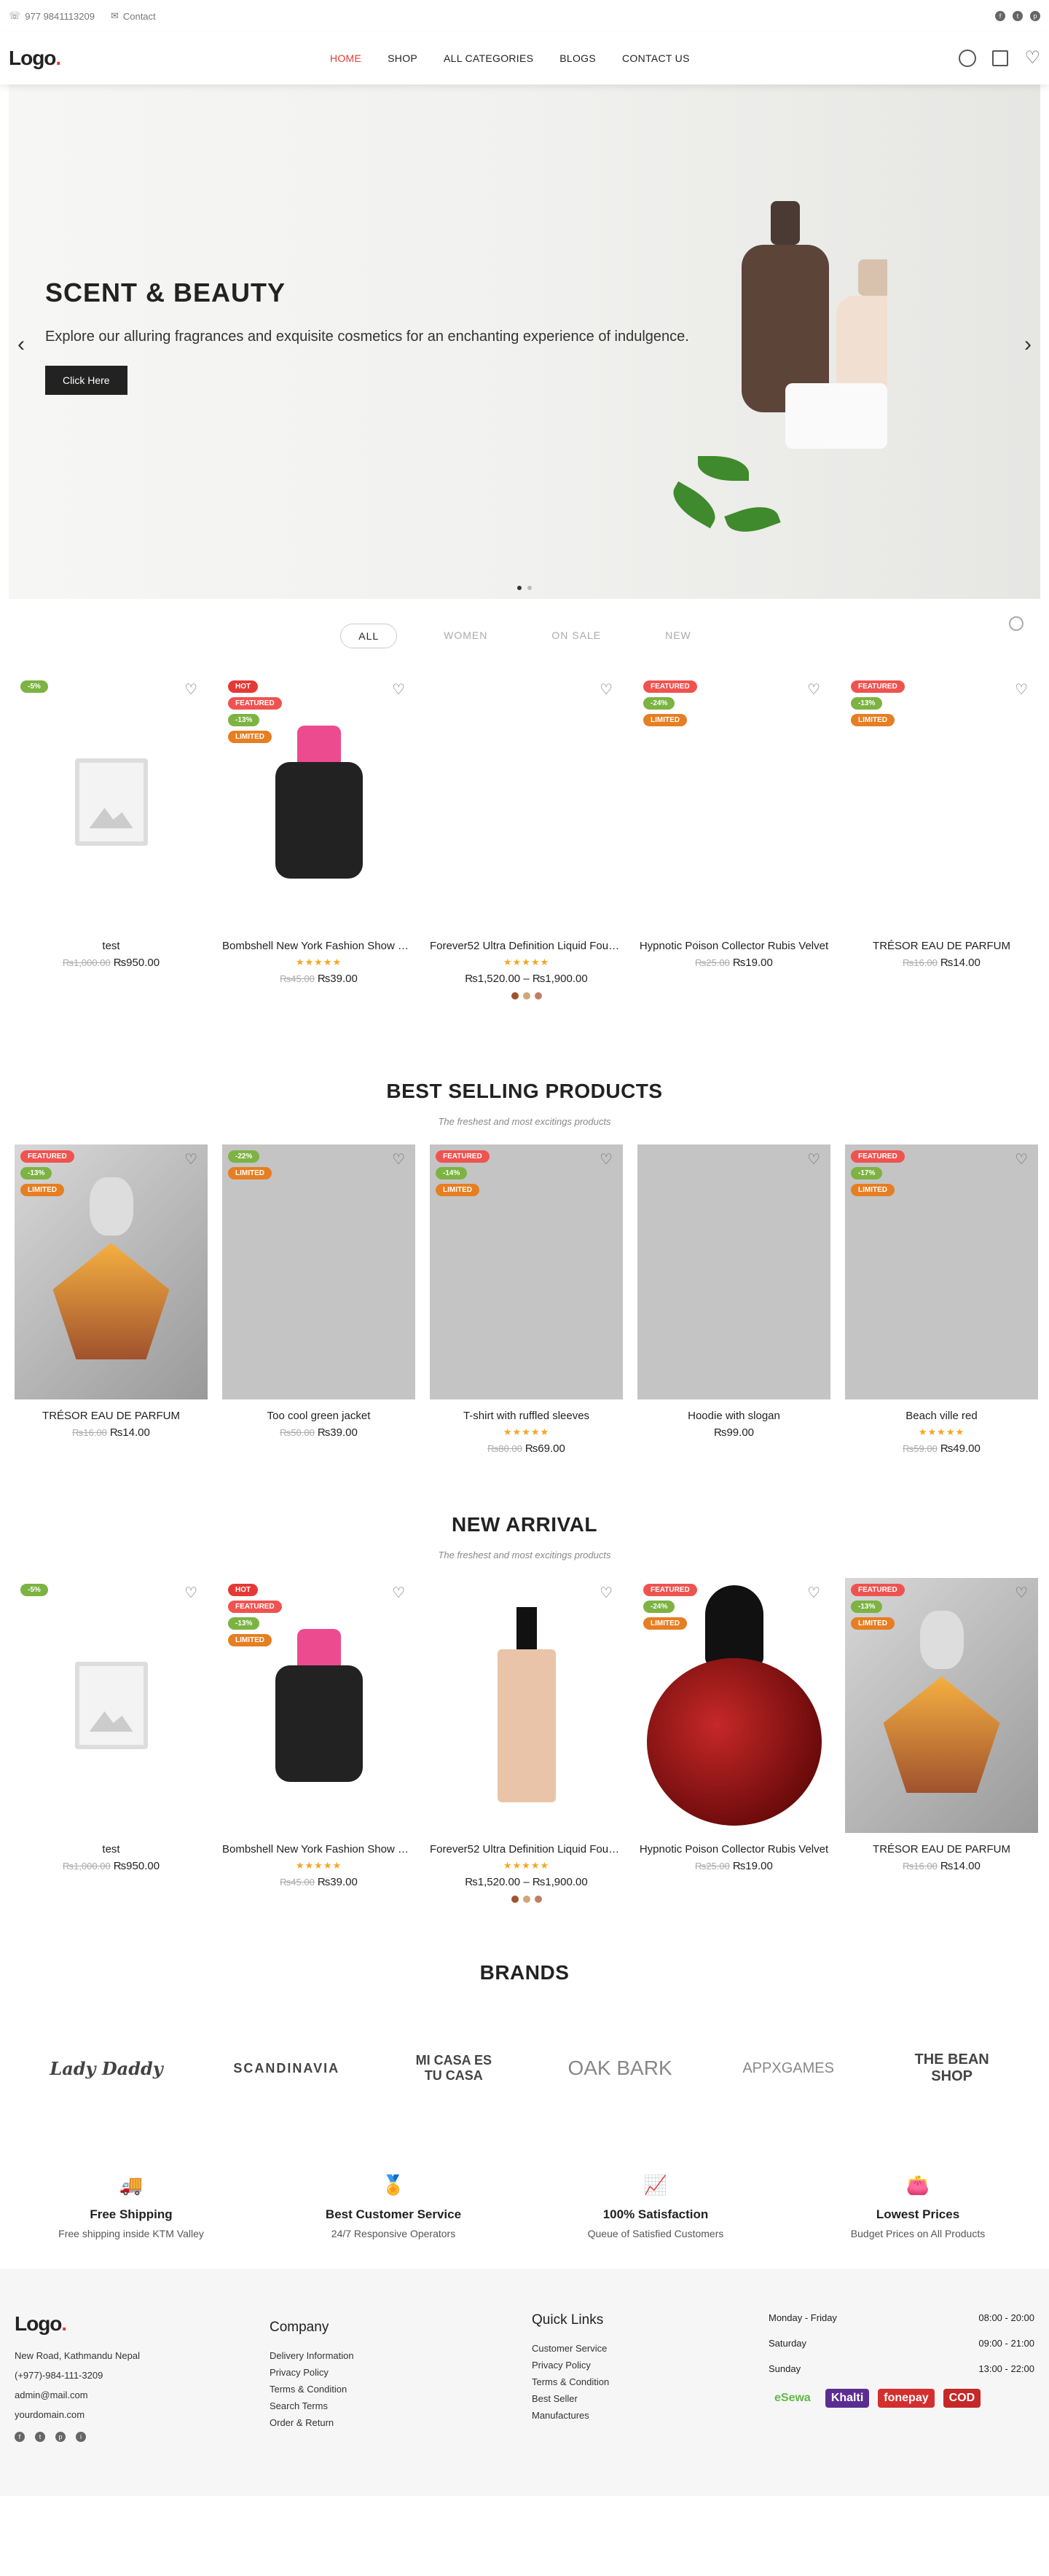 The height and width of the screenshot is (2576, 1049). I want to click on footer-link: Order & Return, so click(401, 2422).